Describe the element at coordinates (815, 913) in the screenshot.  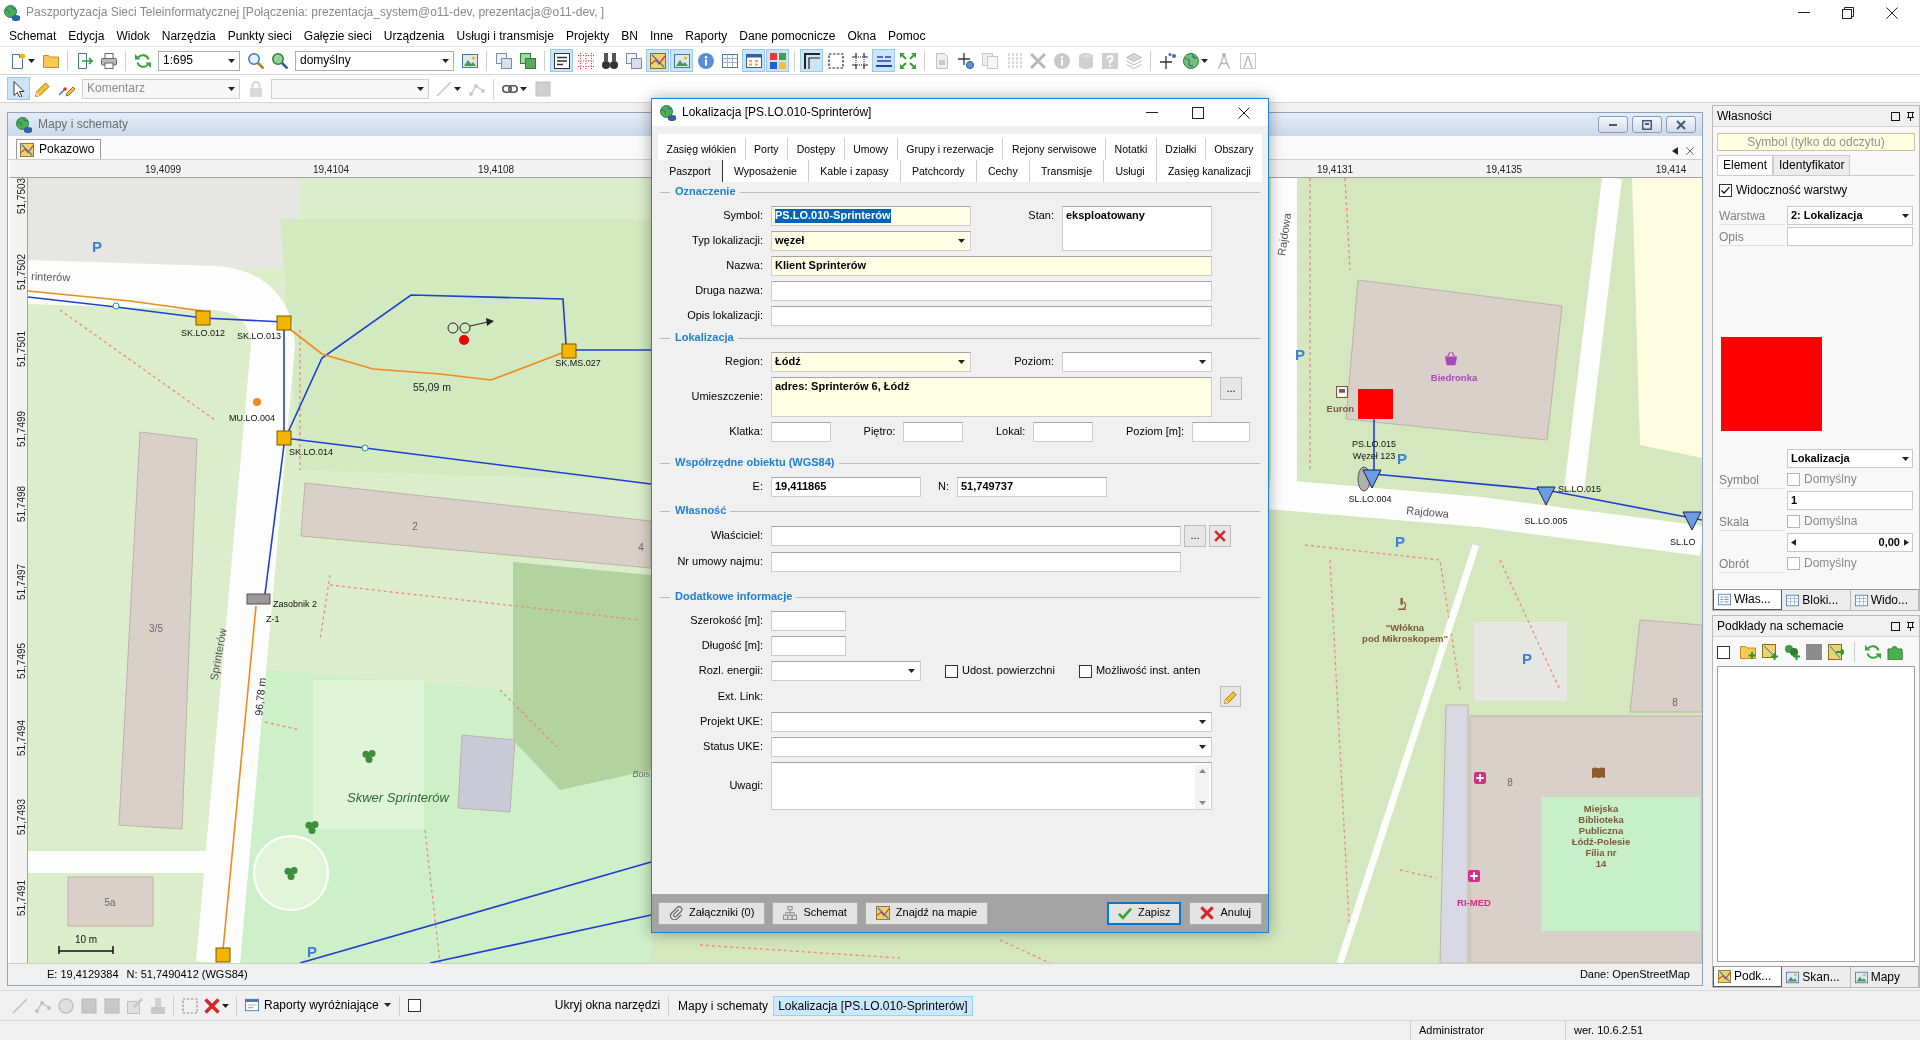
I see `schema-button: Schemat` at that location.